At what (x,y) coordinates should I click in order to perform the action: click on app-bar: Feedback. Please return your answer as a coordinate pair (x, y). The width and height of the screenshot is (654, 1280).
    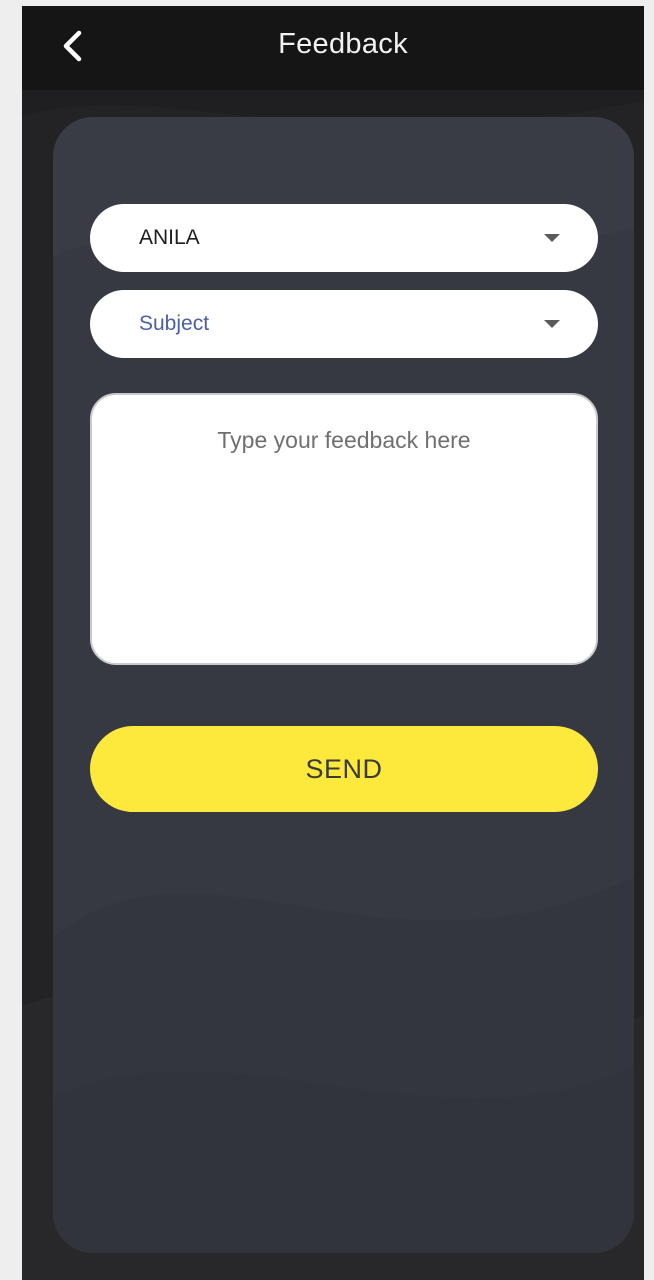
    Looking at the image, I should click on (333, 48).